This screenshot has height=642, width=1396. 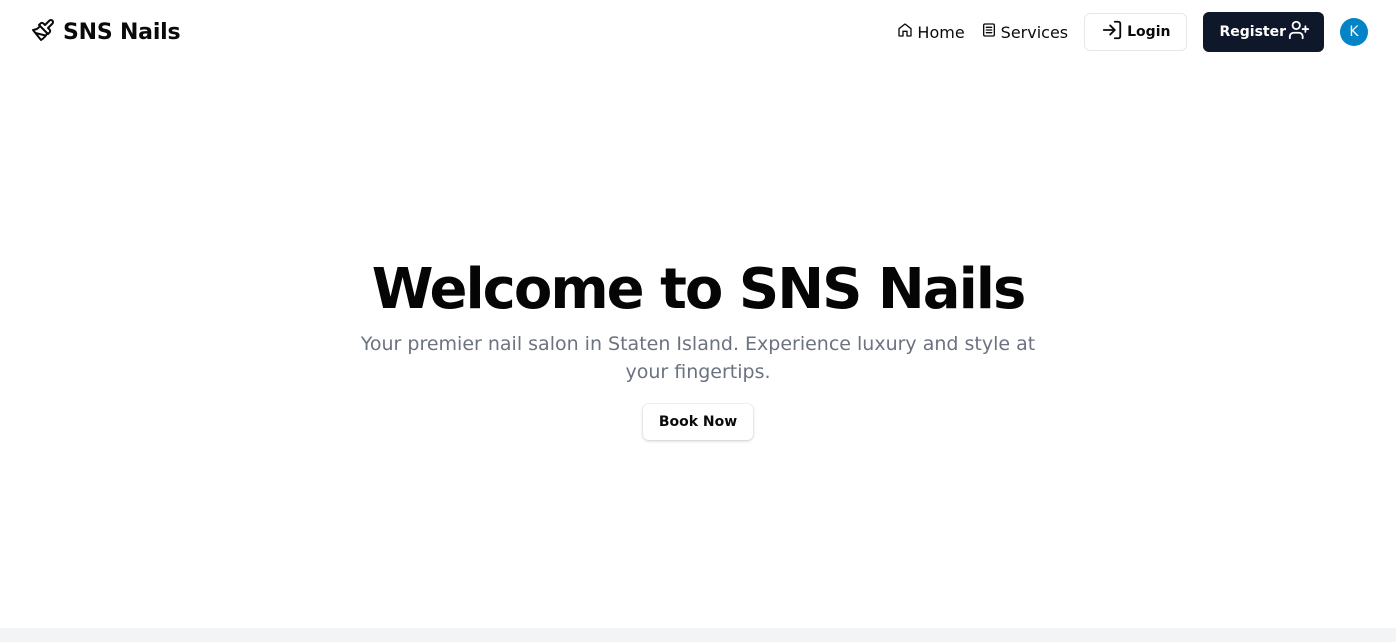 What do you see at coordinates (1299, 32) in the screenshot?
I see `user-plus-icon` at bounding box center [1299, 32].